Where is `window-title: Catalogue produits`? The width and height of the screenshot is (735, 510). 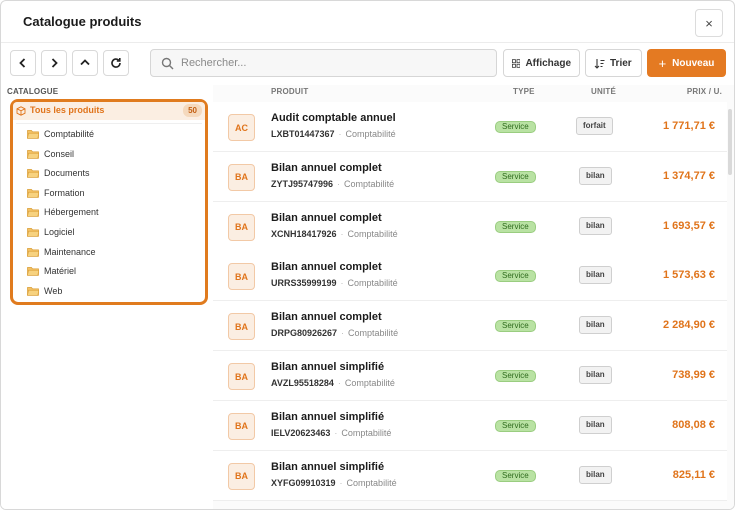
window-title: Catalogue produits is located at coordinates (82, 21).